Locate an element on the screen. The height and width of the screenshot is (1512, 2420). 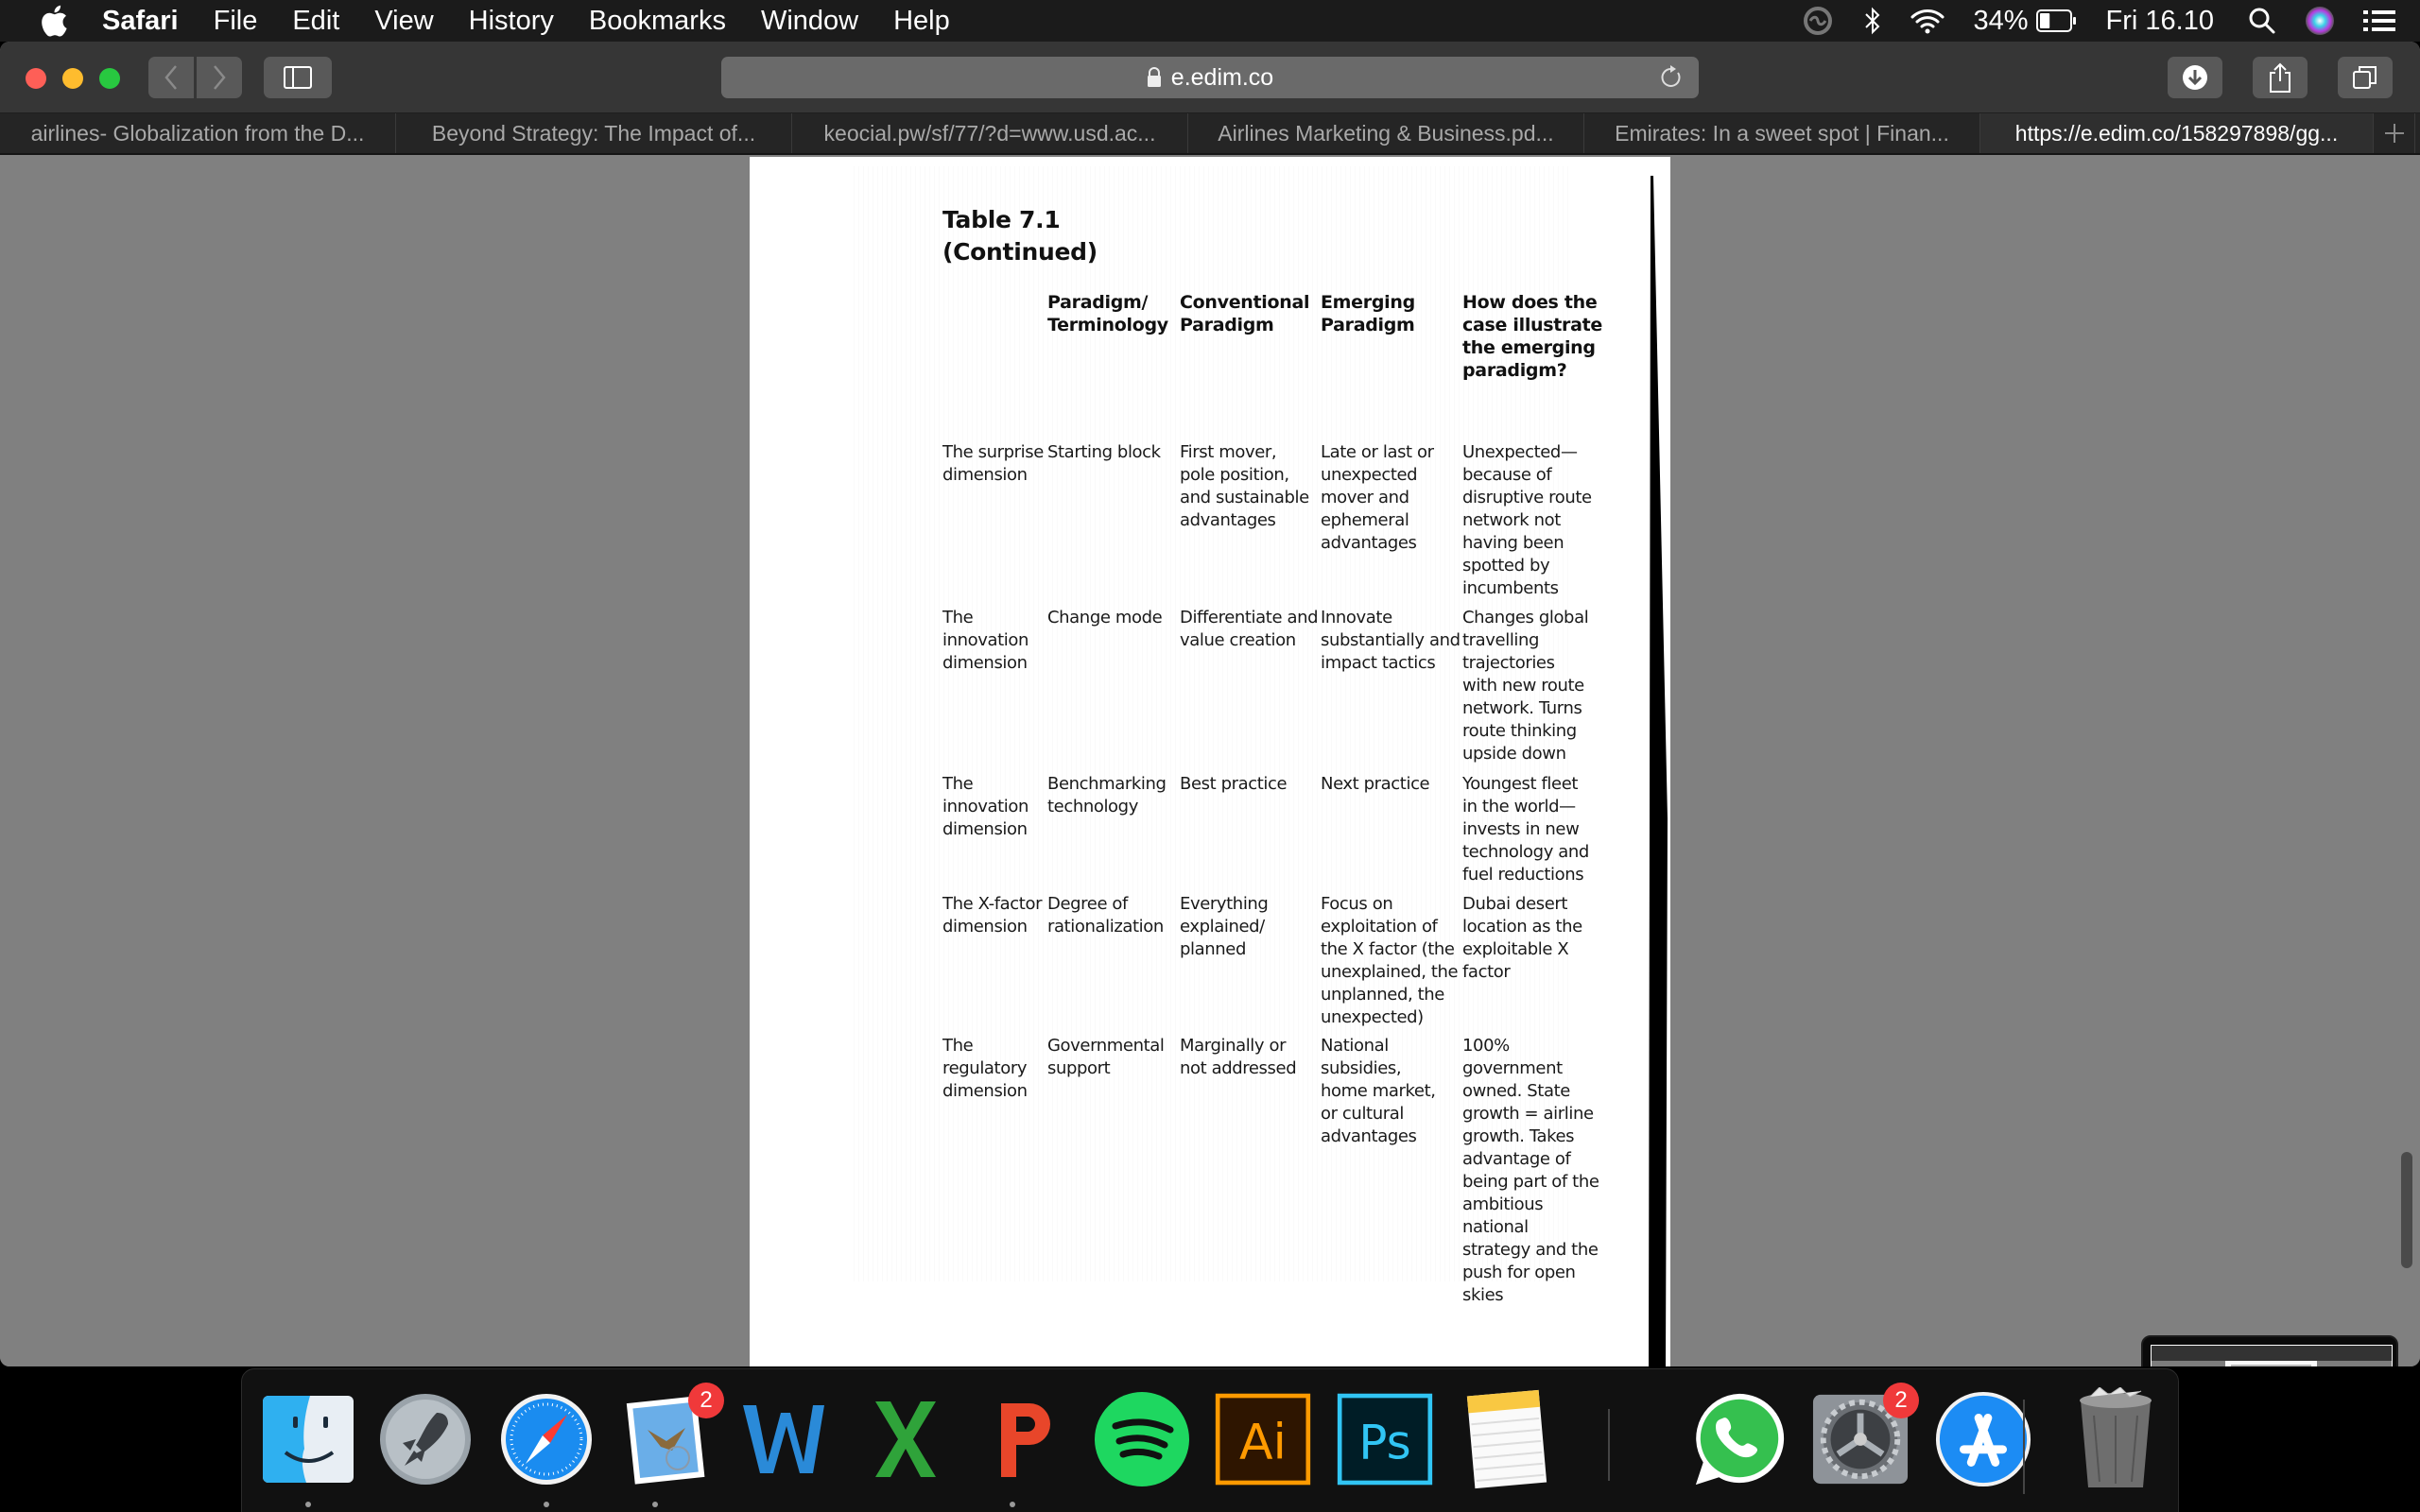
dock-finder is located at coordinates (308, 1439).